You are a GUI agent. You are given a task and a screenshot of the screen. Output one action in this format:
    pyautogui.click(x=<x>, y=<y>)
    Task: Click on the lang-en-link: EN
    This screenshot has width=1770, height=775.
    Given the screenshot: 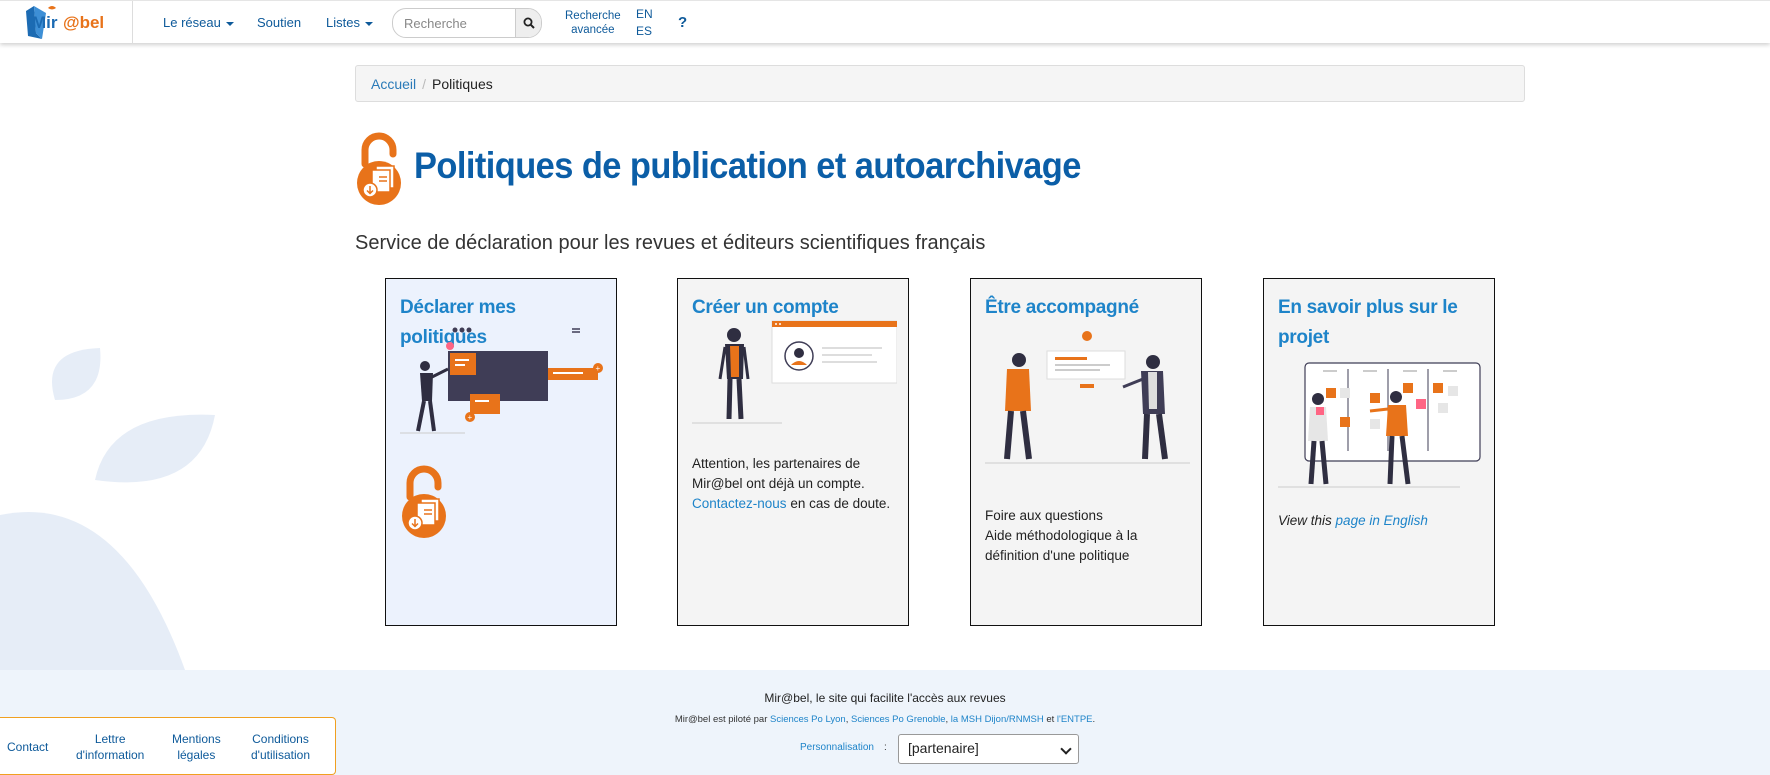 What is the action you would take?
    pyautogui.click(x=644, y=14)
    